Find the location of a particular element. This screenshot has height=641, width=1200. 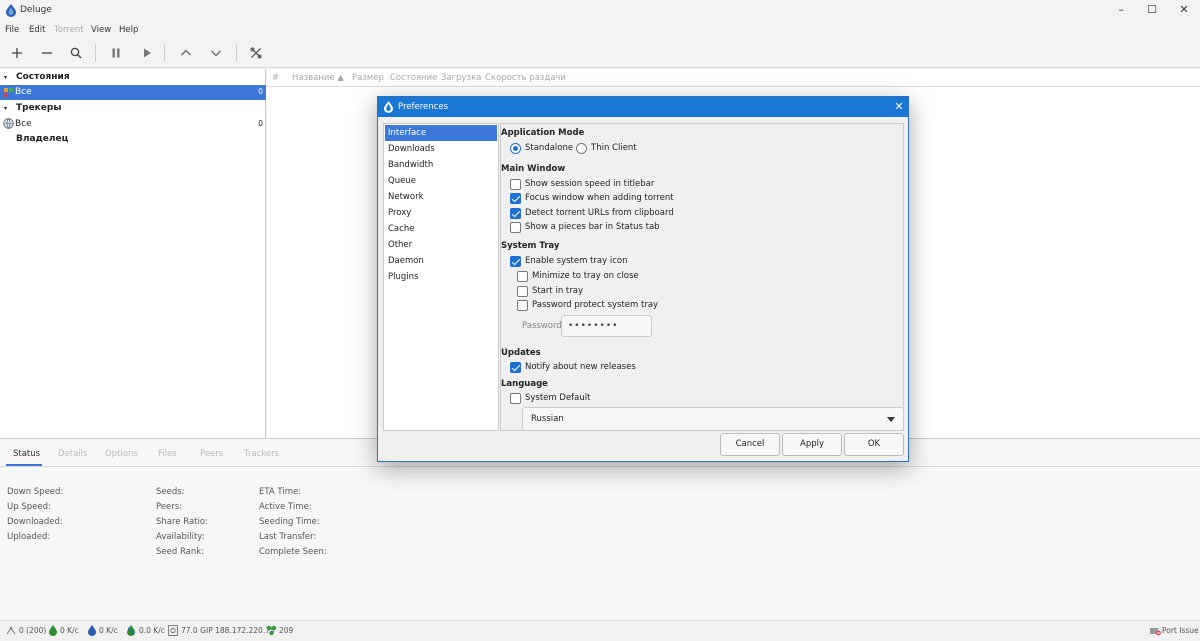

category-plugins: Plugins is located at coordinates (441, 277).